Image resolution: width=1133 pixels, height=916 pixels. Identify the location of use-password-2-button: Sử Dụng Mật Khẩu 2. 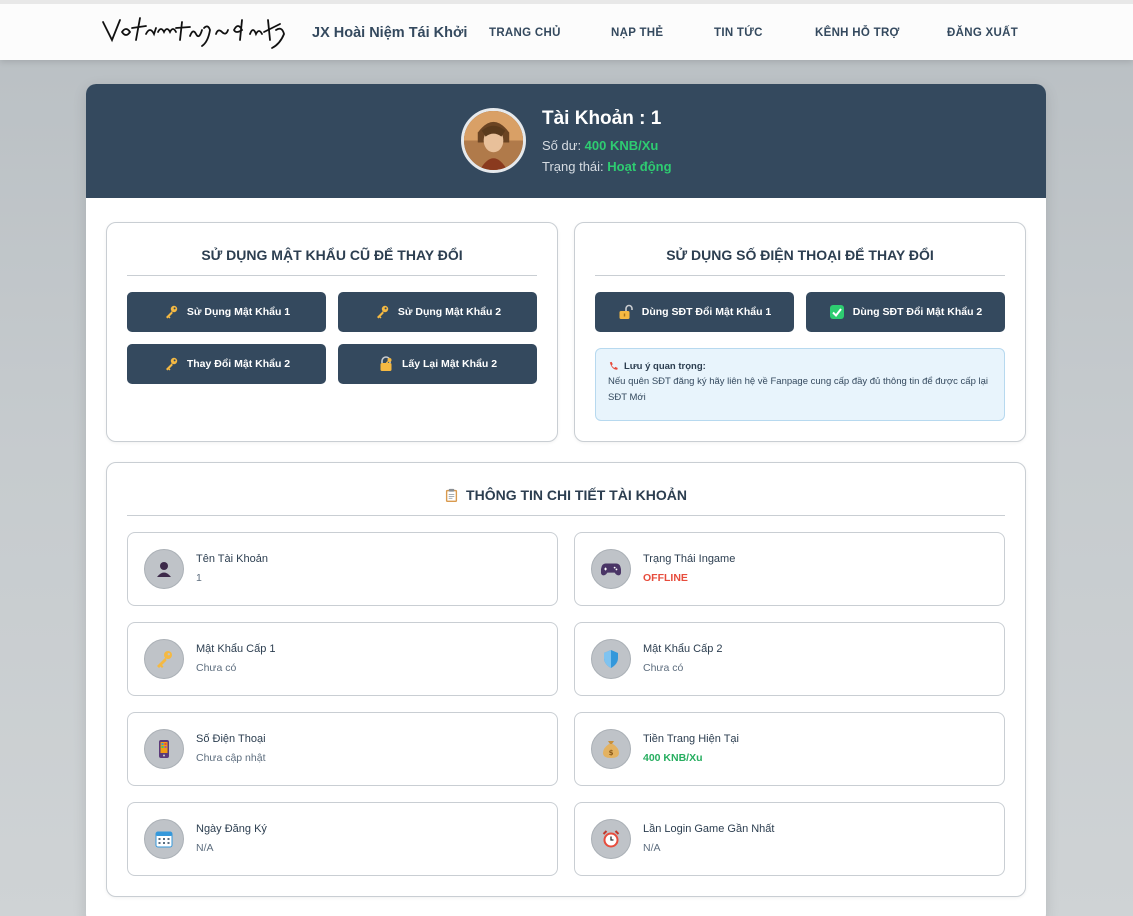
(437, 312).